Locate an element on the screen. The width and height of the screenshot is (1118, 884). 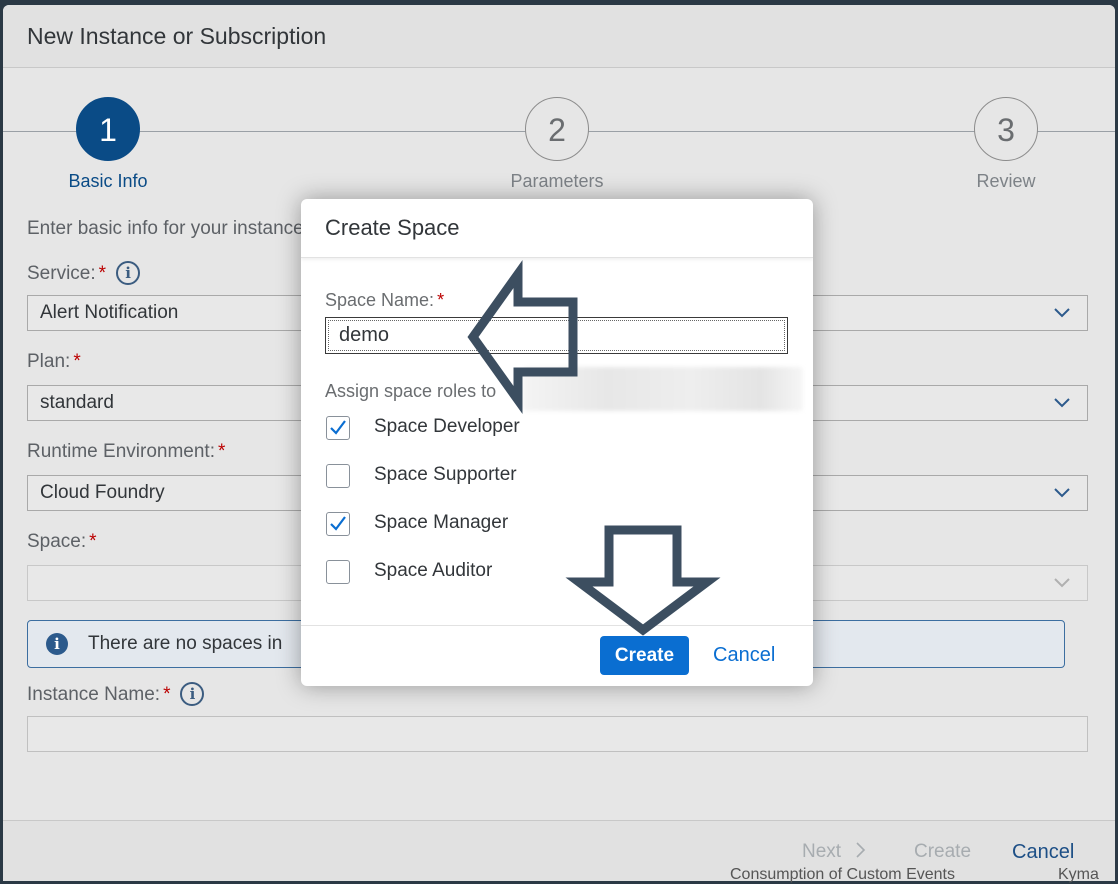
role-label: Space Supporter is located at coordinates (445, 474).